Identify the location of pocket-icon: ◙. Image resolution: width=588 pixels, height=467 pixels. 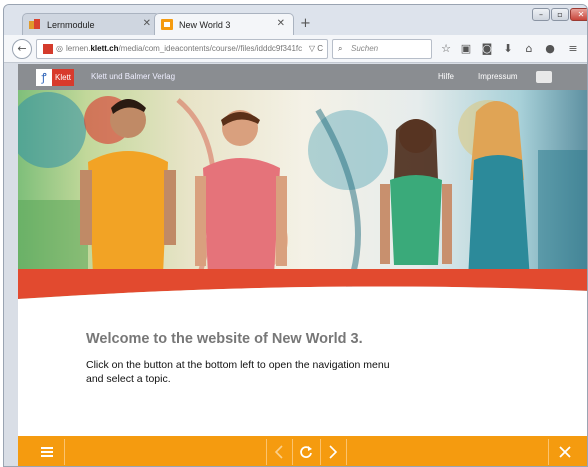
(487, 48).